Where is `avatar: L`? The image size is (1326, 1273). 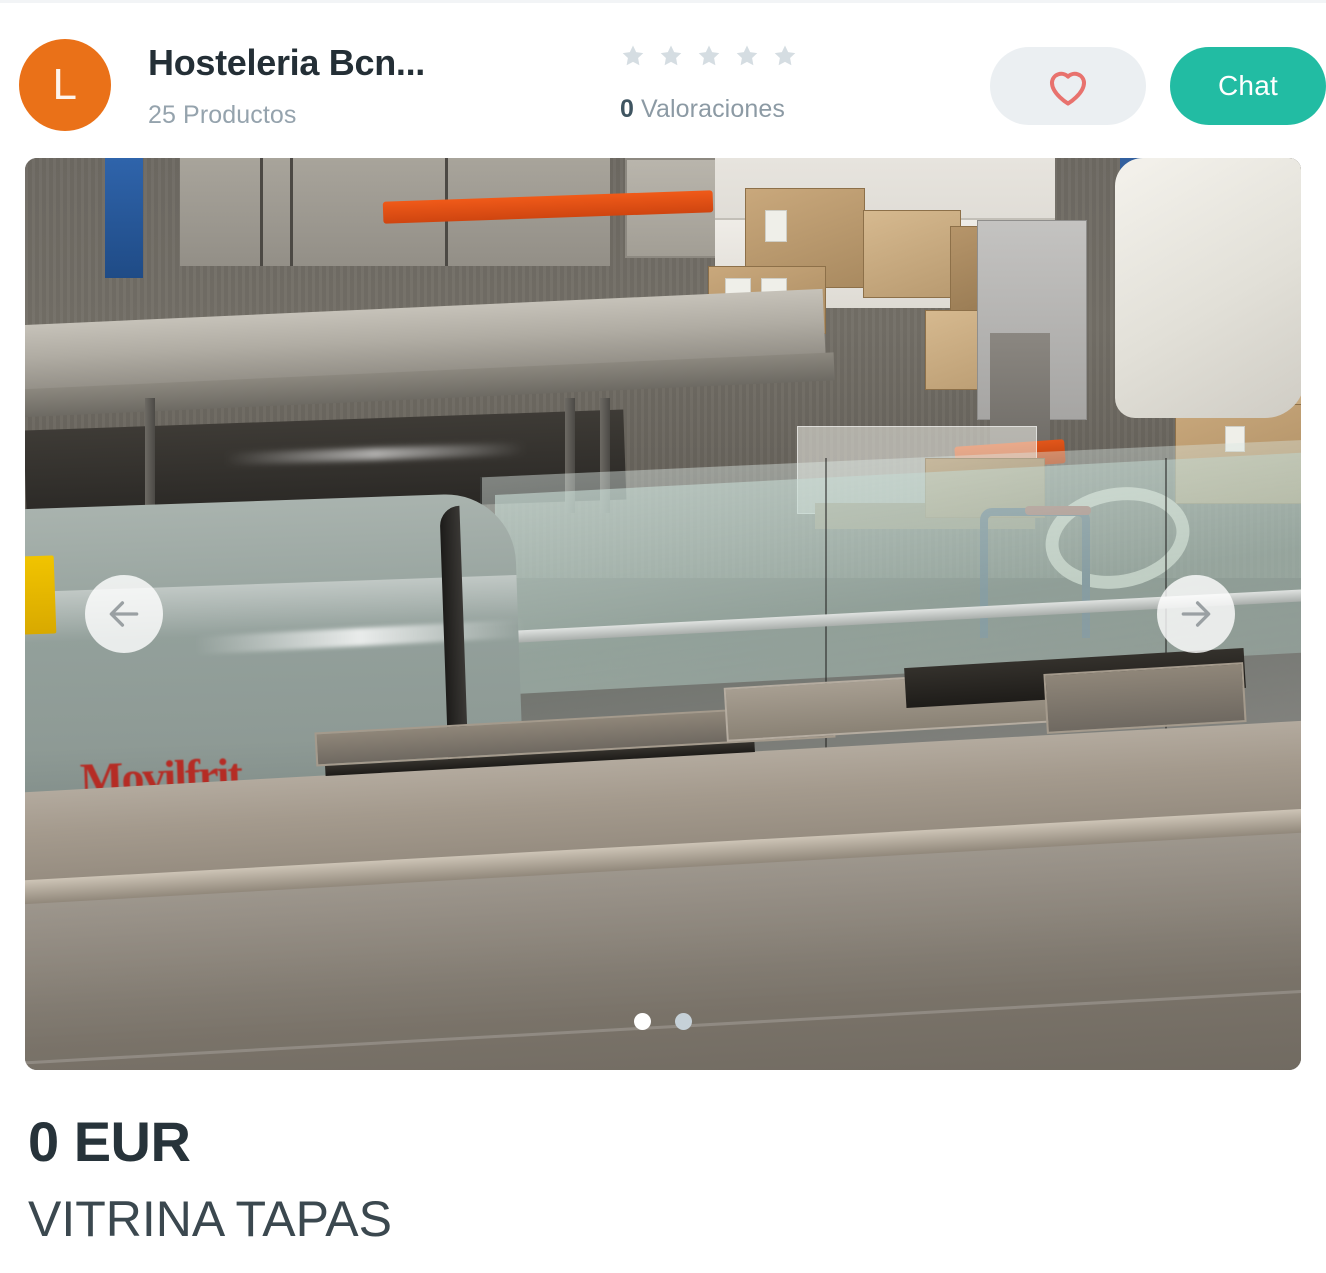
avatar: L is located at coordinates (65, 85).